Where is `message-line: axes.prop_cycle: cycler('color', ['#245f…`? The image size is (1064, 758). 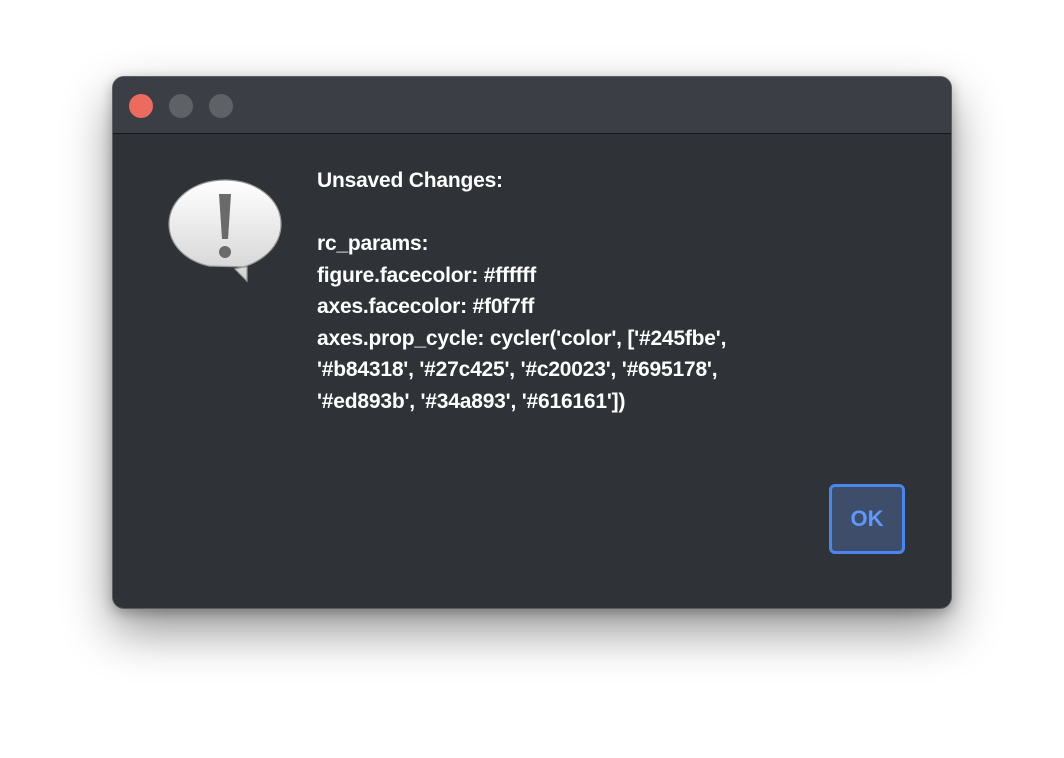
message-line: axes.prop_cycle: cycler('color', ['#245f… is located at coordinates (522, 338).